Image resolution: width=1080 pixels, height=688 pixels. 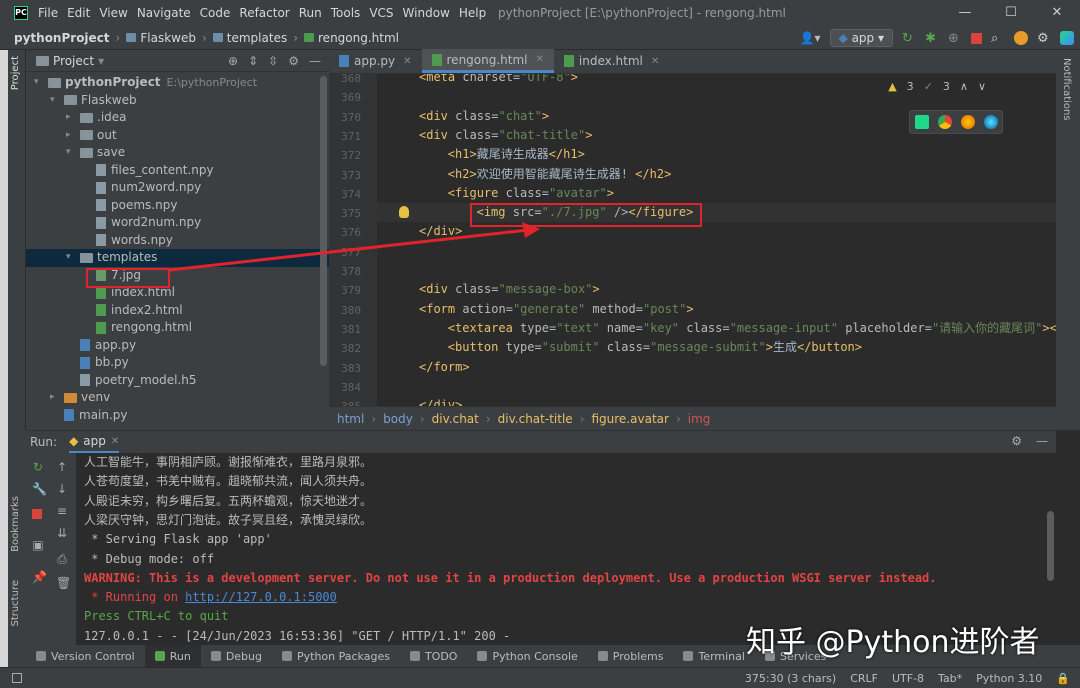 What do you see at coordinates (38, 467) in the screenshot?
I see `rerun-icon: ↻` at bounding box center [38, 467].